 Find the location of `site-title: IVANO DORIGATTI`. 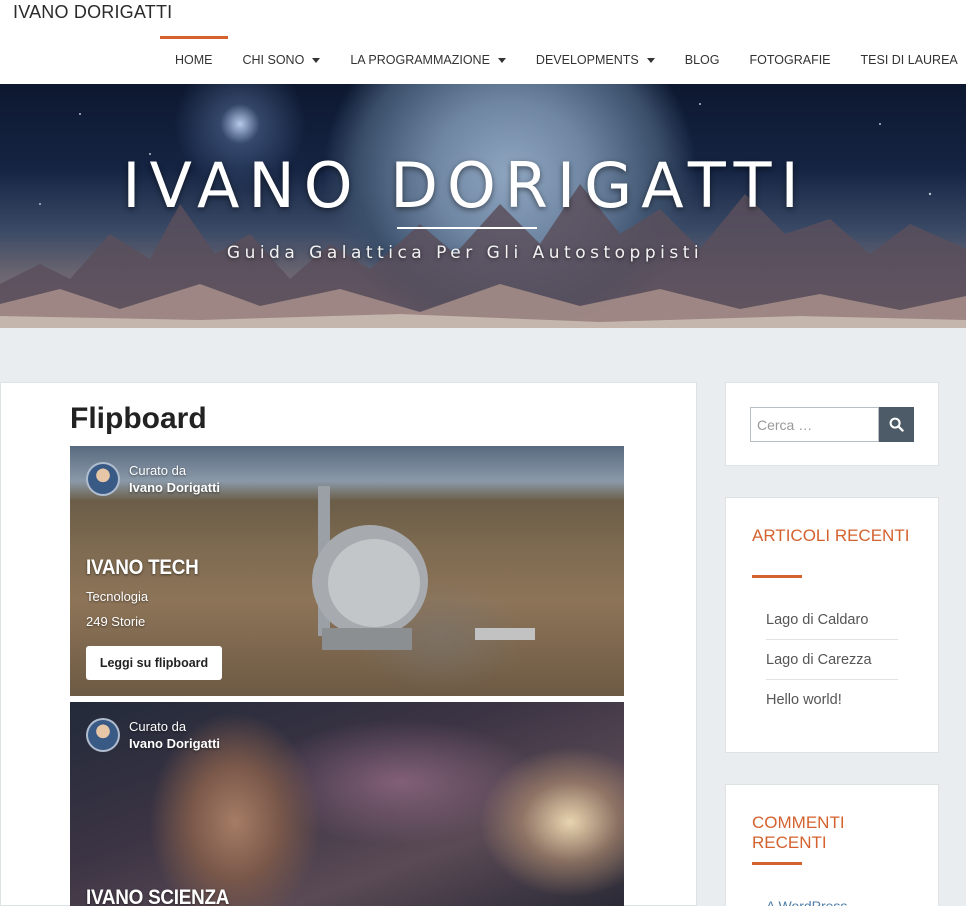

site-title: IVANO DORIGATTI is located at coordinates (92, 12).